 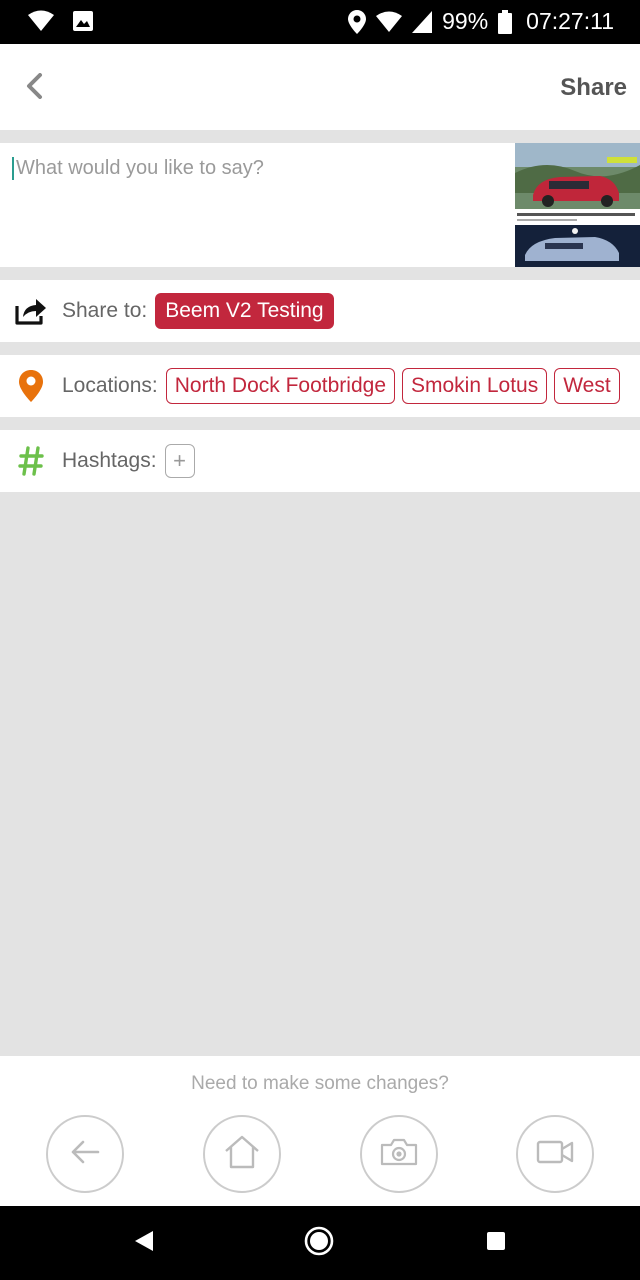 I want to click on nav-home-button, so click(x=319, y=1243).